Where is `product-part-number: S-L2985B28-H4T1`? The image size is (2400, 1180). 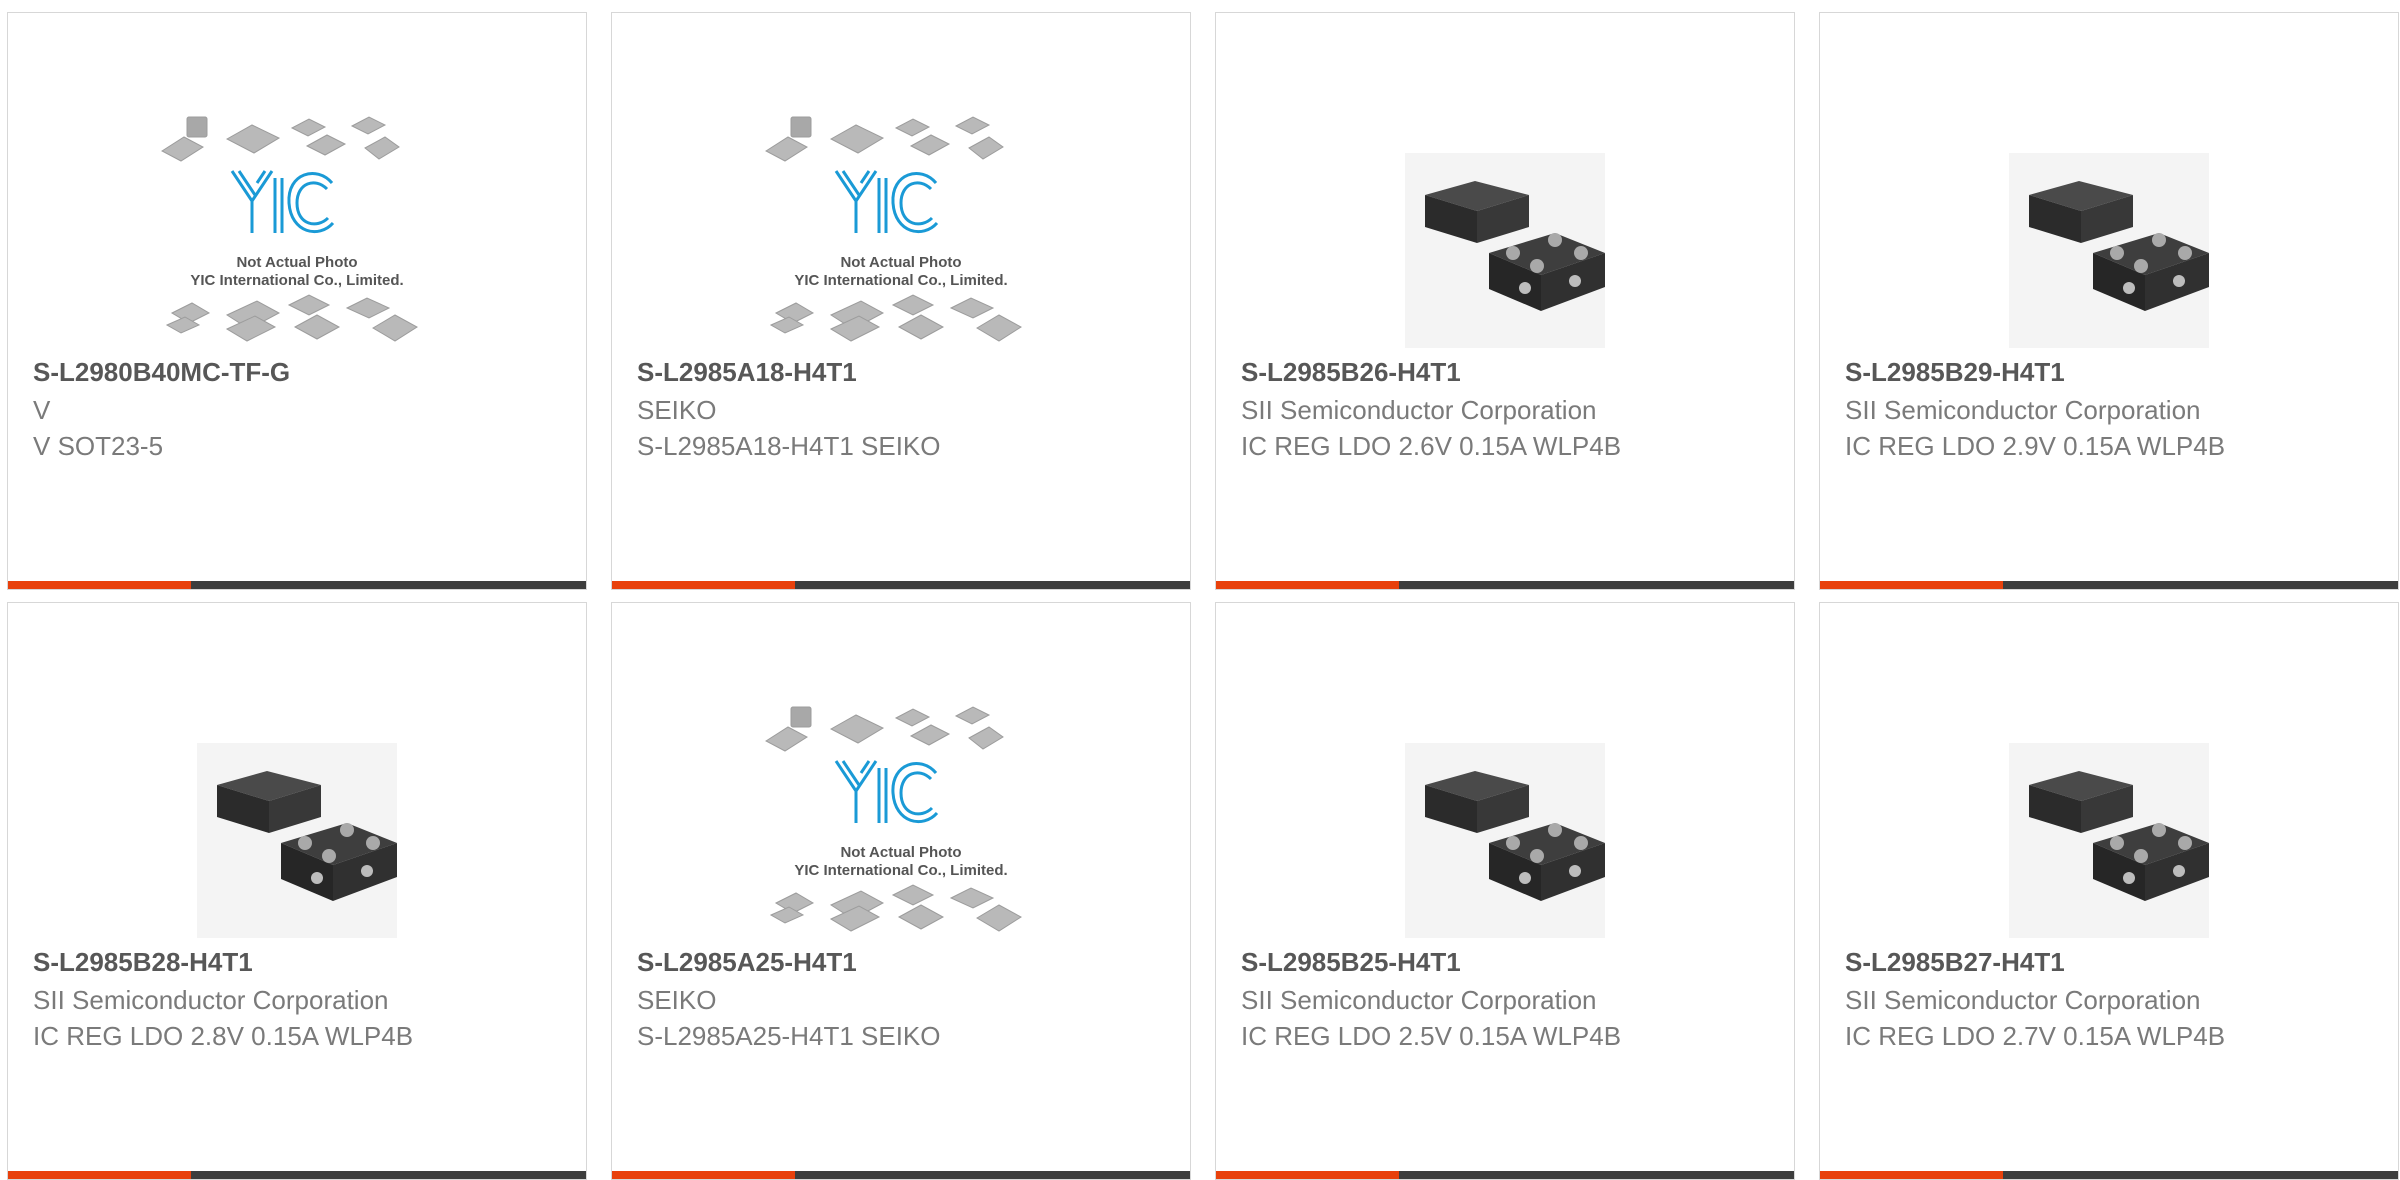 product-part-number: S-L2985B28-H4T1 is located at coordinates (143, 962).